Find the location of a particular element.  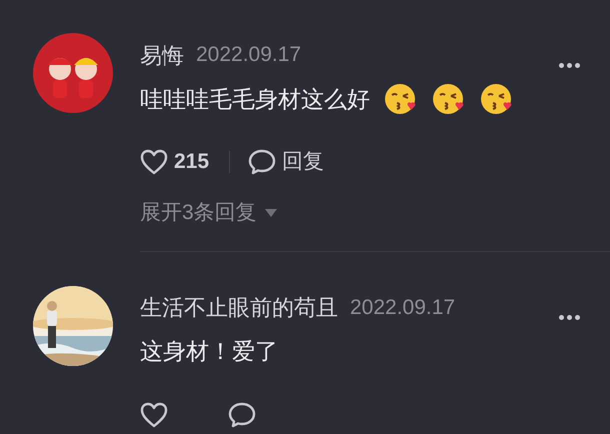

expand-replies-button: 展开3条回复 is located at coordinates (208, 212).